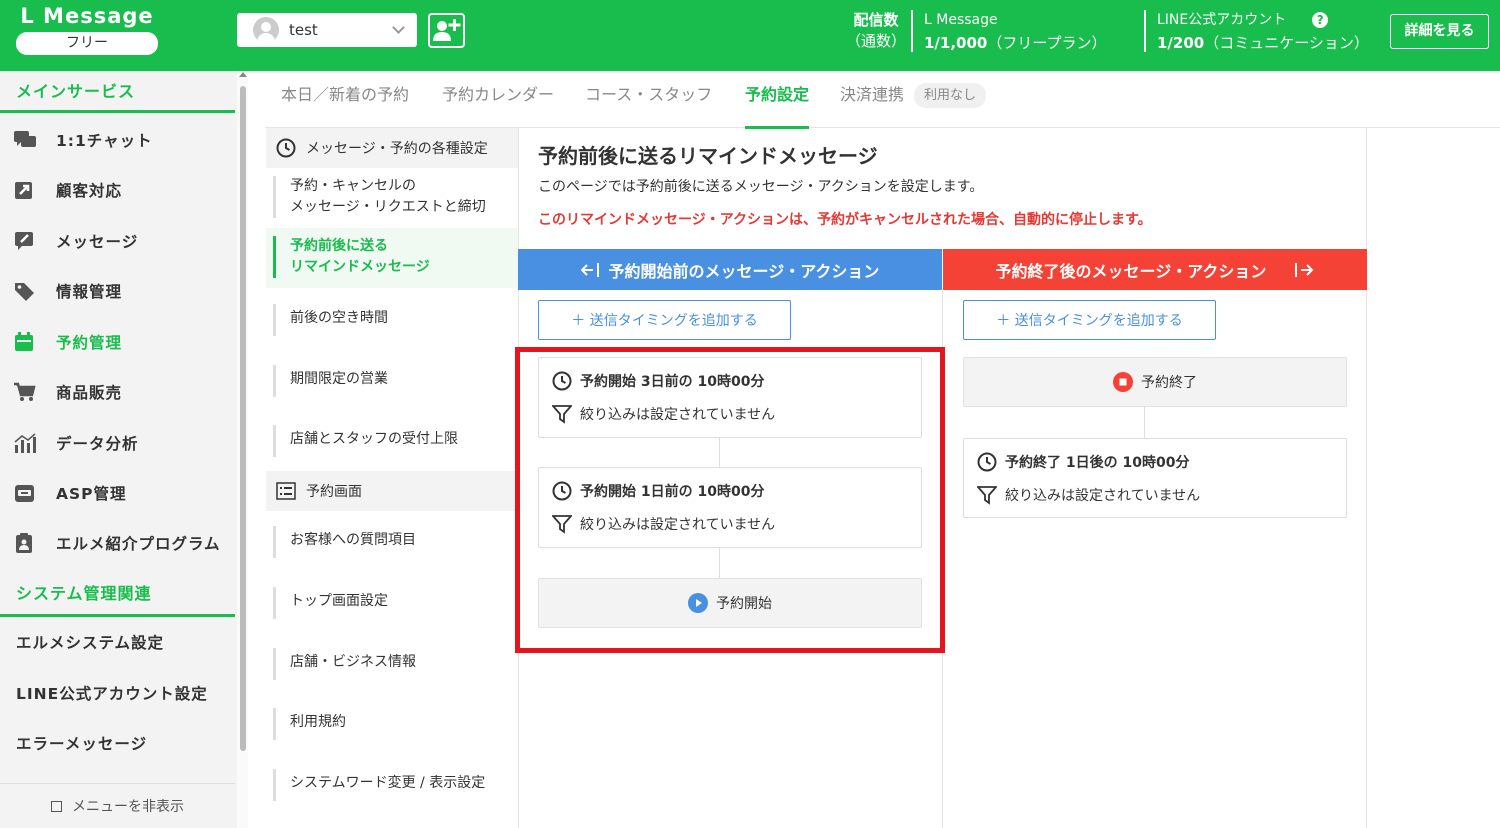  What do you see at coordinates (961, 20) in the screenshot?
I see `lmessage-label: L Message` at bounding box center [961, 20].